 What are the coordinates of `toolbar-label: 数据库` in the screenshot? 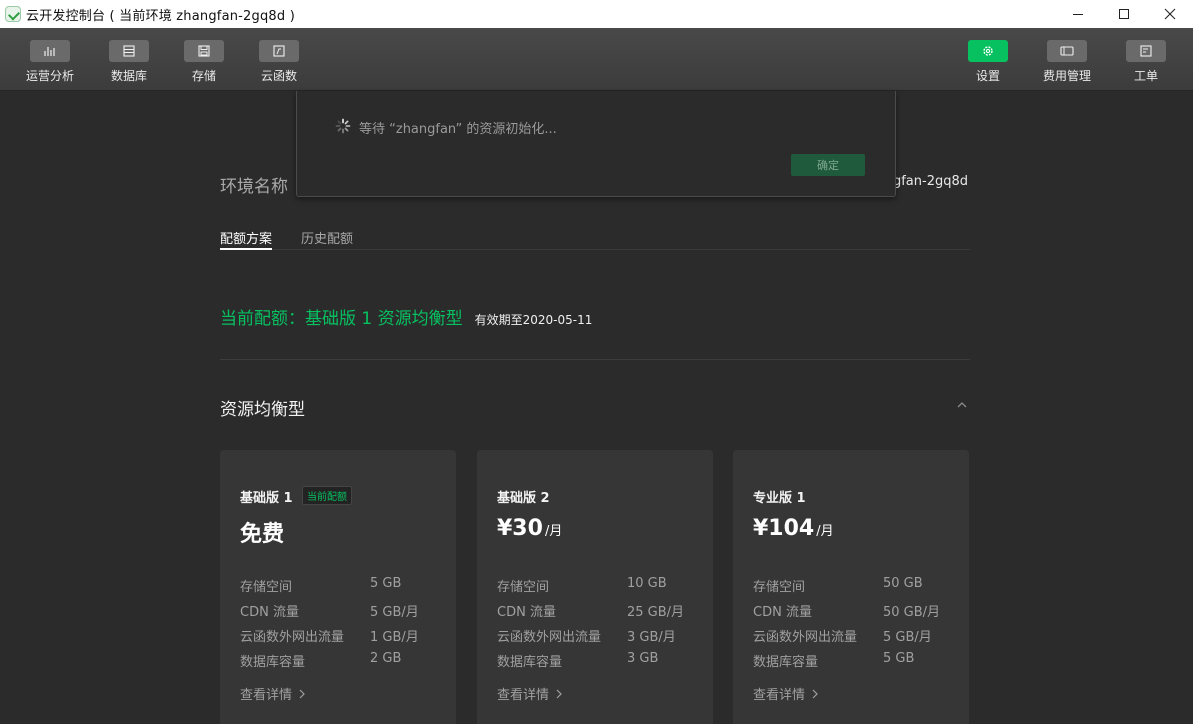 It's located at (128, 76).